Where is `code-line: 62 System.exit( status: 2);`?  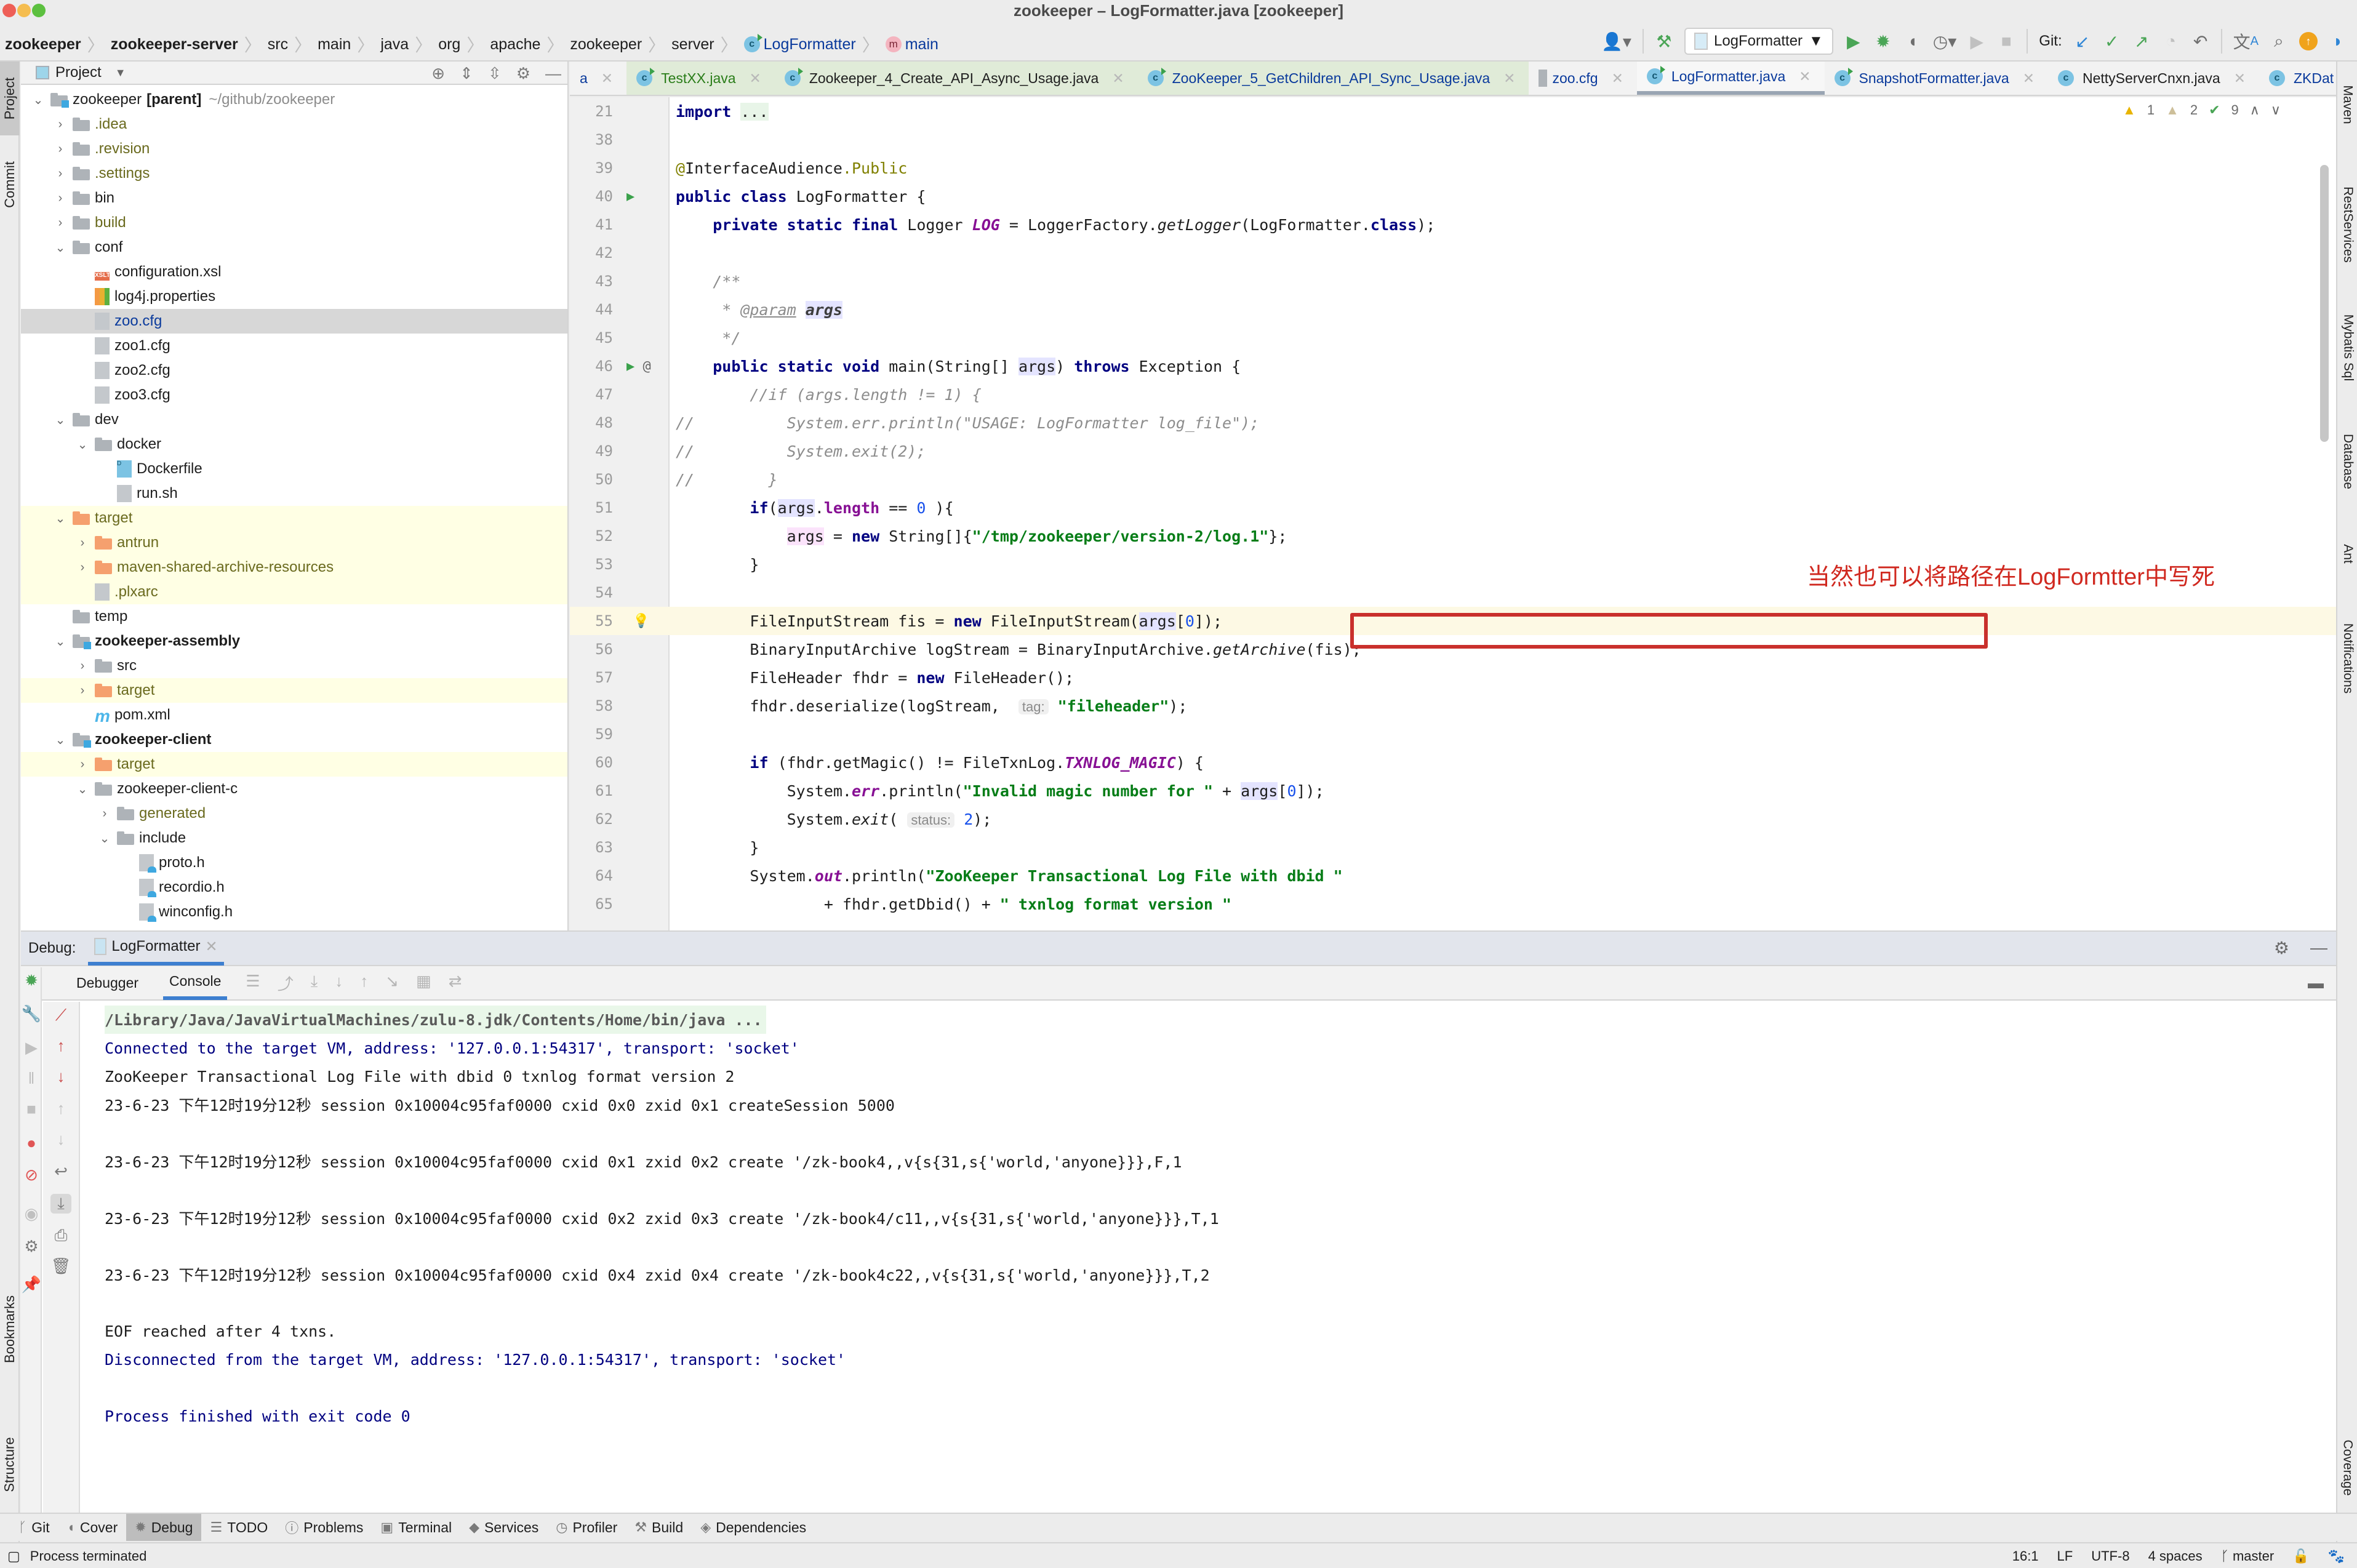 code-line: 62 System.exit( status: 2); is located at coordinates (1453, 819).